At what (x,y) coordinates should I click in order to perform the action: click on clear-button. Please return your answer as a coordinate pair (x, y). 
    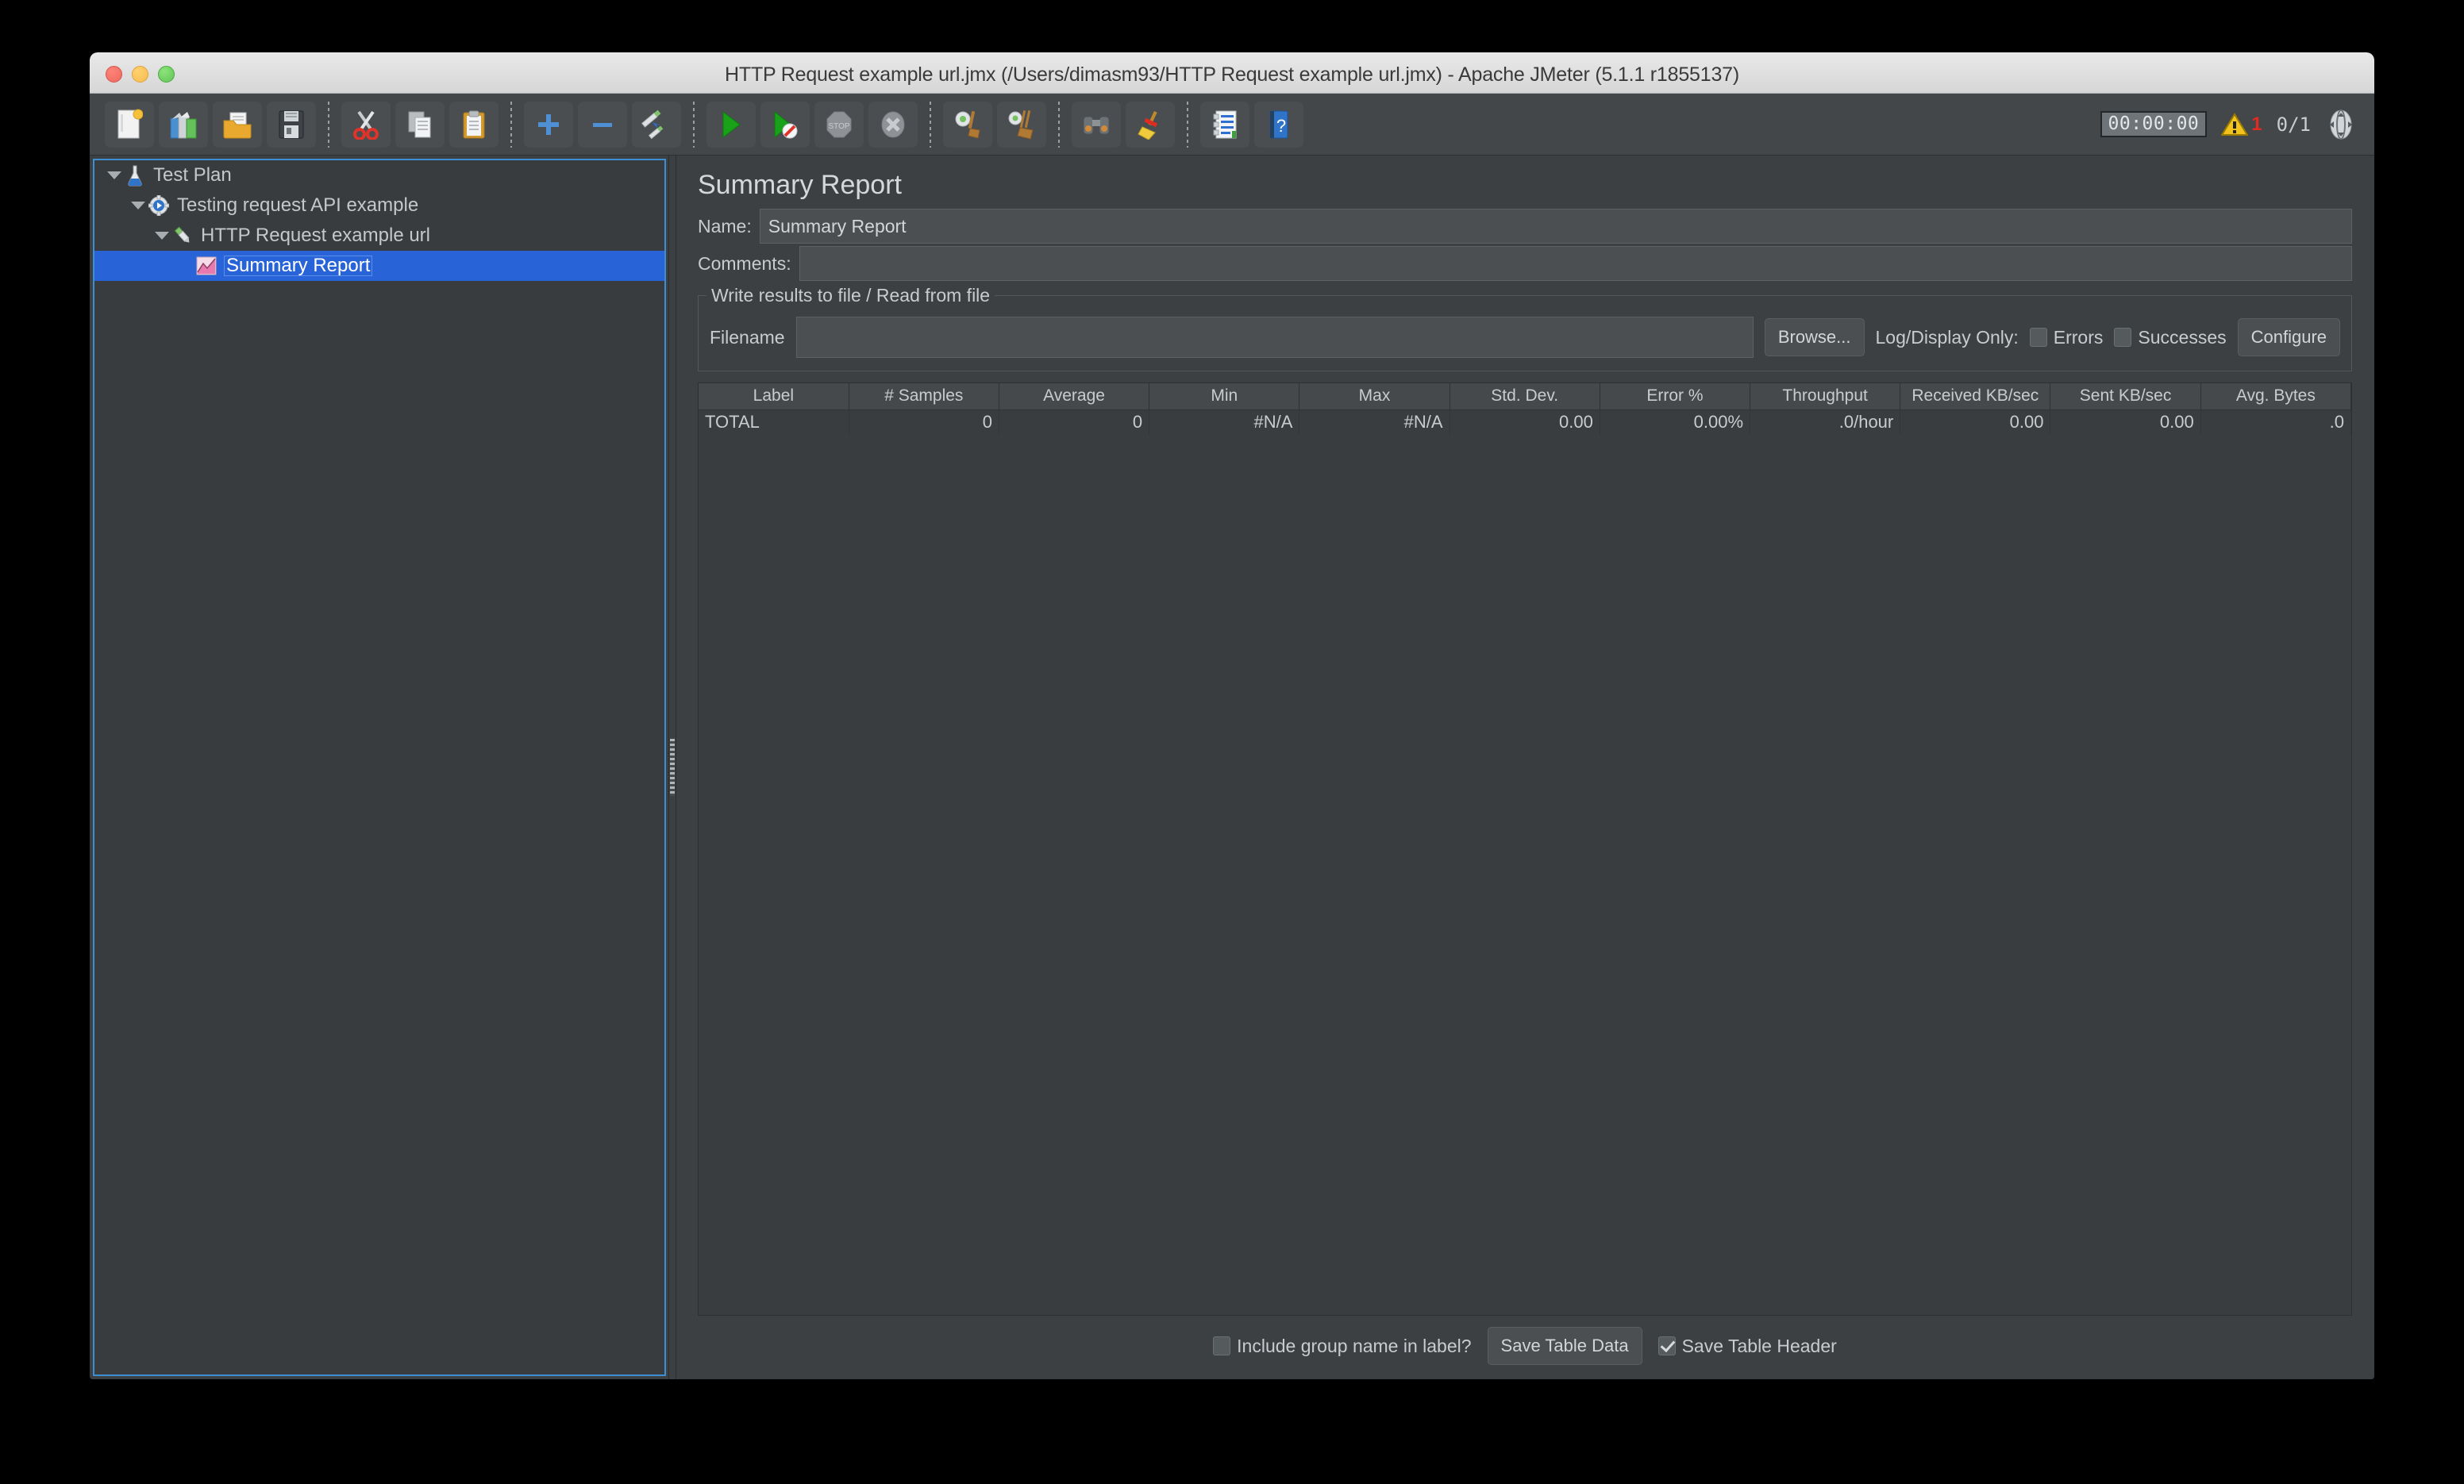
    Looking at the image, I should click on (967, 124).